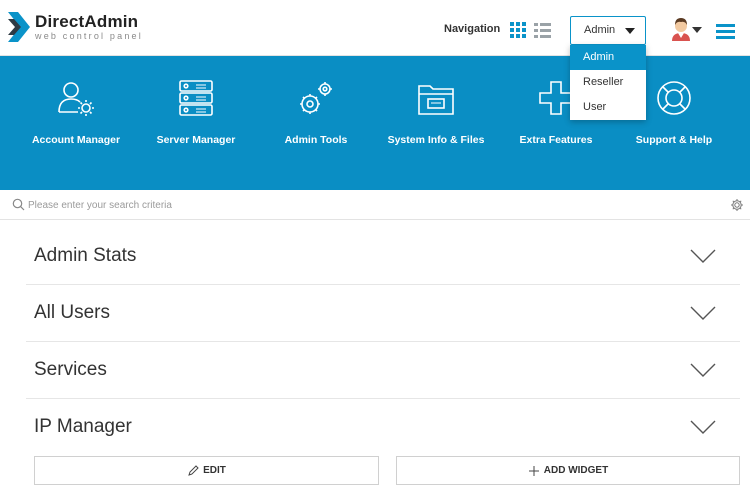 This screenshot has height=487, width=750. I want to click on avatar, so click(681, 29).